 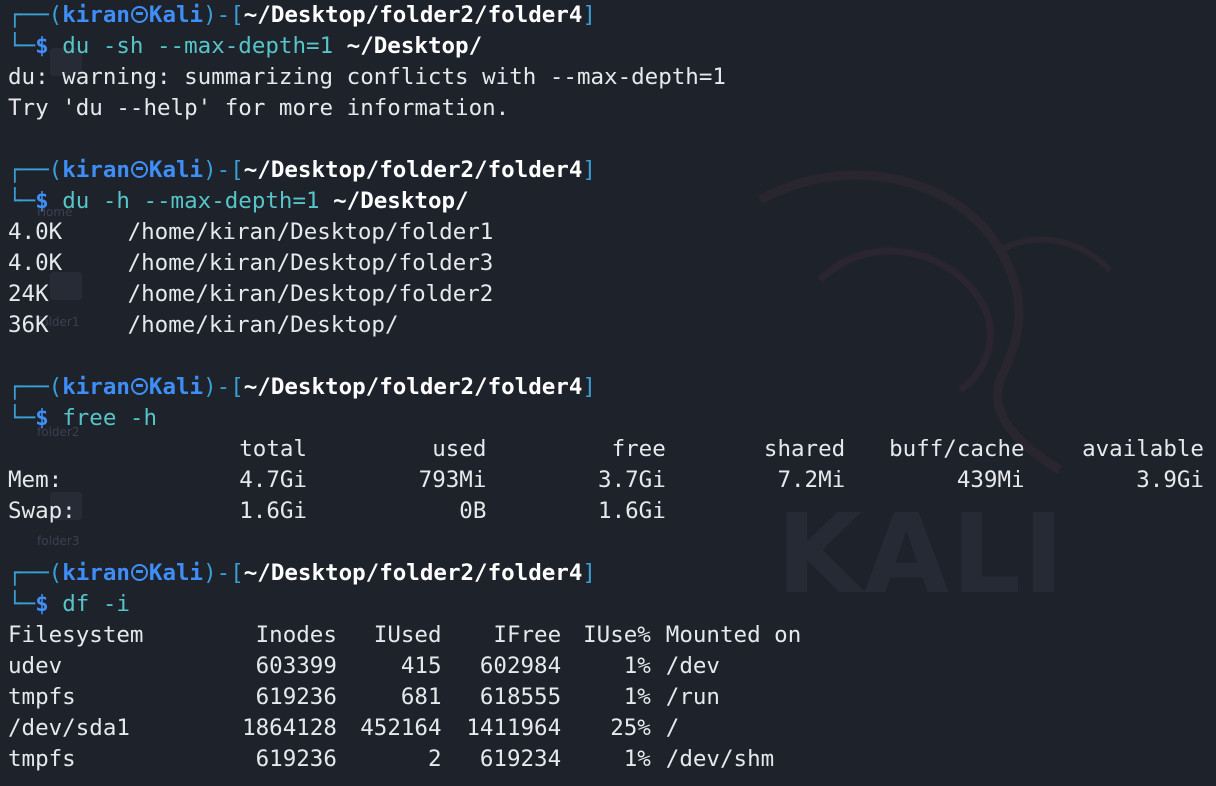 What do you see at coordinates (273, 449) in the screenshot?
I see `free-header: total` at bounding box center [273, 449].